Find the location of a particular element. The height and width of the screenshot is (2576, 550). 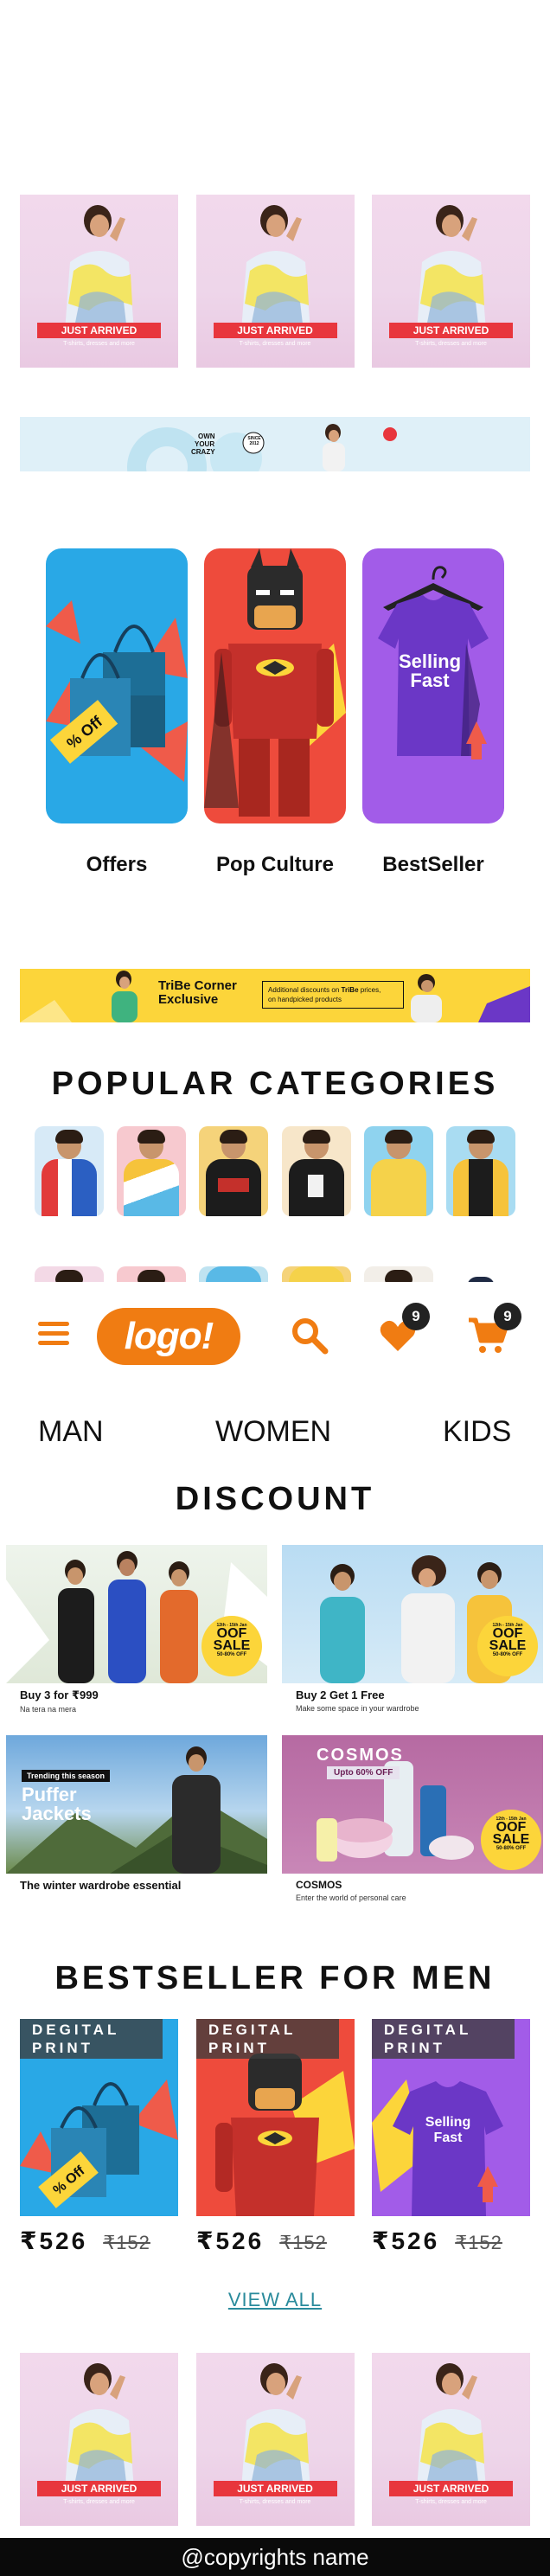

product-card: % Off DEGITAL PRINT is located at coordinates (99, 2117).